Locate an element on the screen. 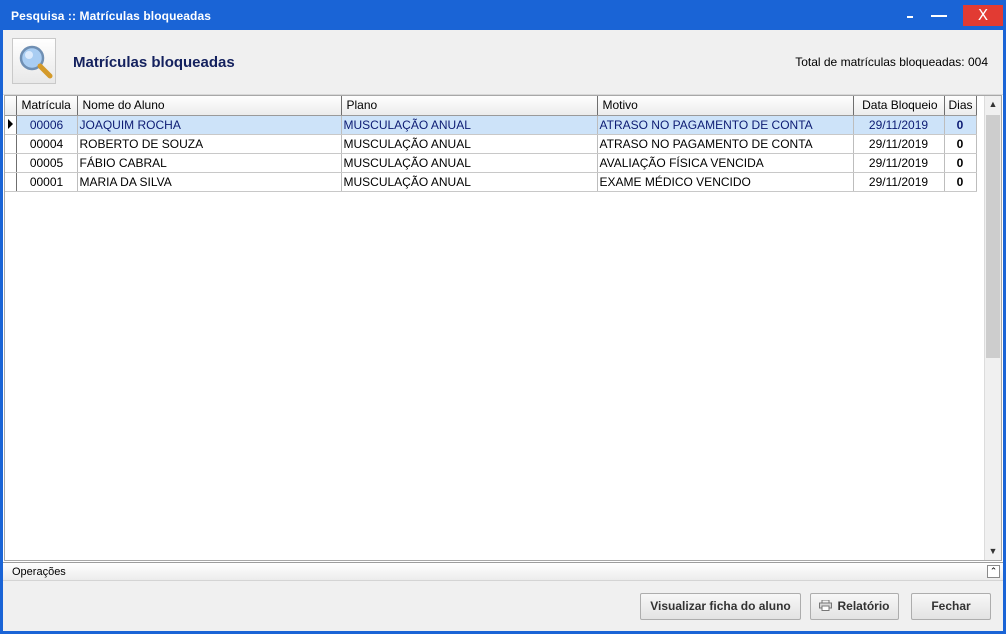 The width and height of the screenshot is (1006, 634). report-button: Relatório is located at coordinates (854, 606).